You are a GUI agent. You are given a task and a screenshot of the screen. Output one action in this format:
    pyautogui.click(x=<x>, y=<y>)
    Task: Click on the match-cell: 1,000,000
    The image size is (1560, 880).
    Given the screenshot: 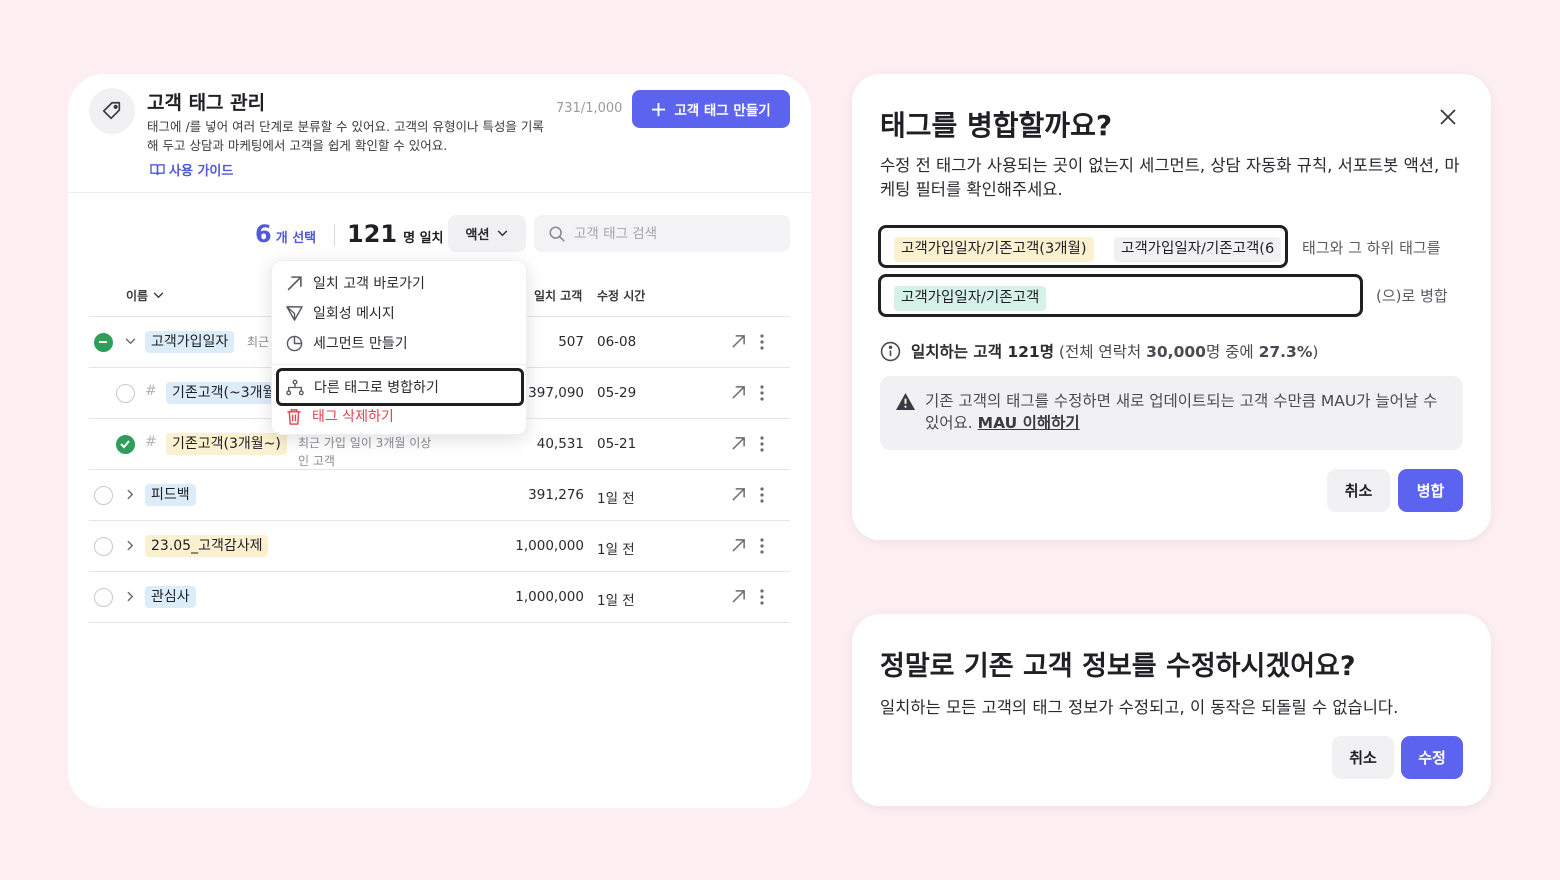 What is the action you would take?
    pyautogui.click(x=549, y=597)
    